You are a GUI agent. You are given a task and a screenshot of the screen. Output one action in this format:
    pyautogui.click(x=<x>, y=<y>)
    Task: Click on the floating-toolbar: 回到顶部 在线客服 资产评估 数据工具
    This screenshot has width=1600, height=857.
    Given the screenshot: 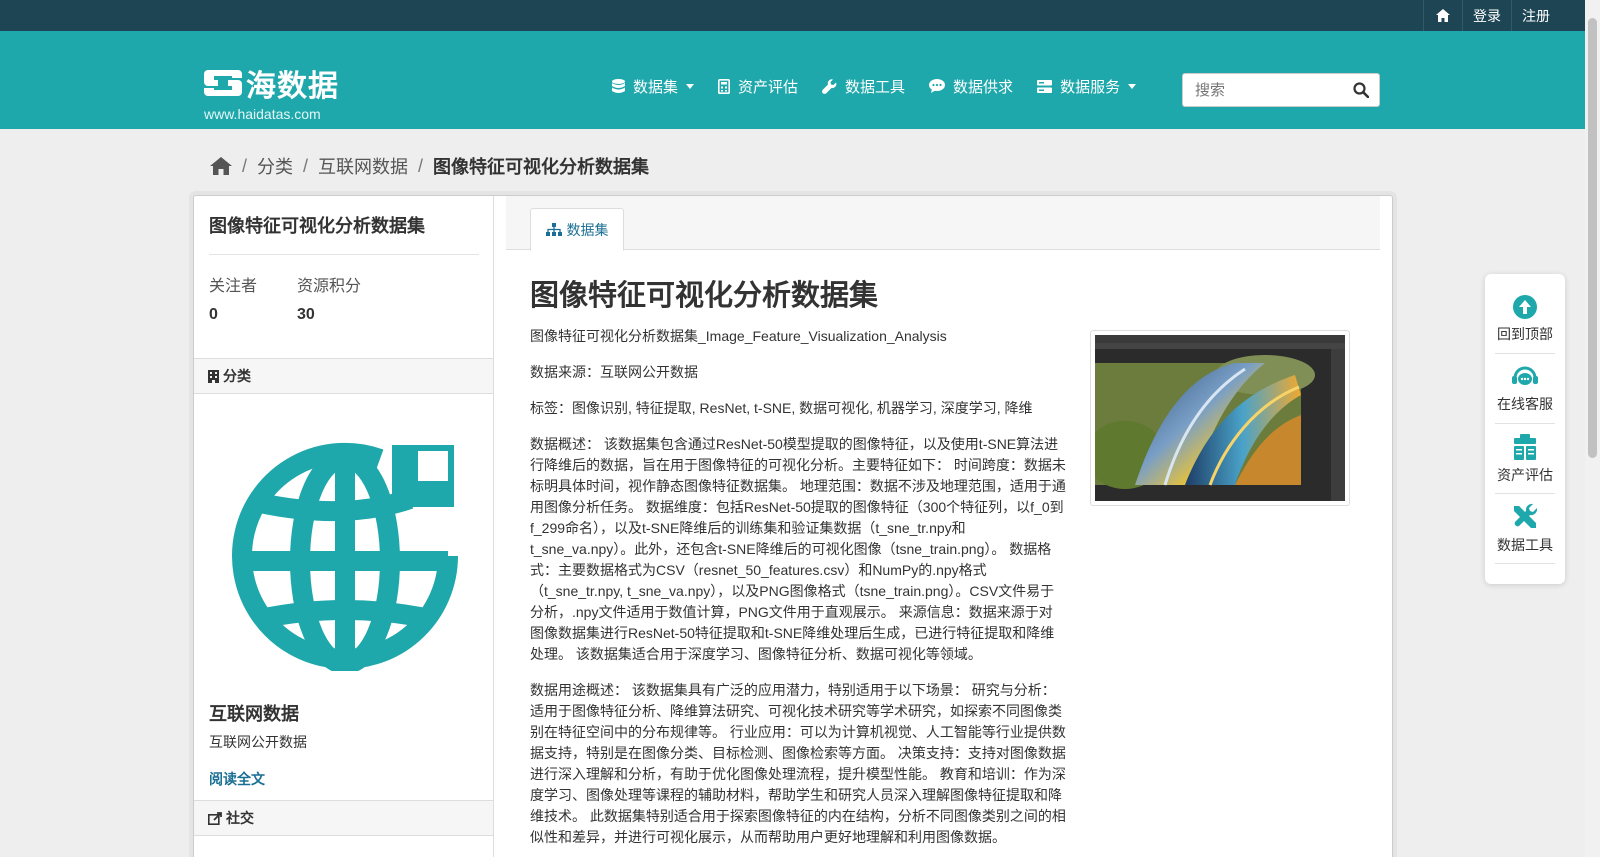 What is the action you would take?
    pyautogui.click(x=1525, y=429)
    